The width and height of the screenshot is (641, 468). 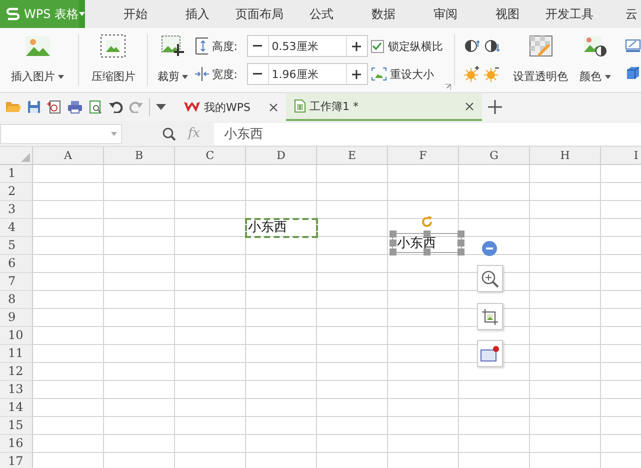 I want to click on row-header: 9, so click(x=16, y=318).